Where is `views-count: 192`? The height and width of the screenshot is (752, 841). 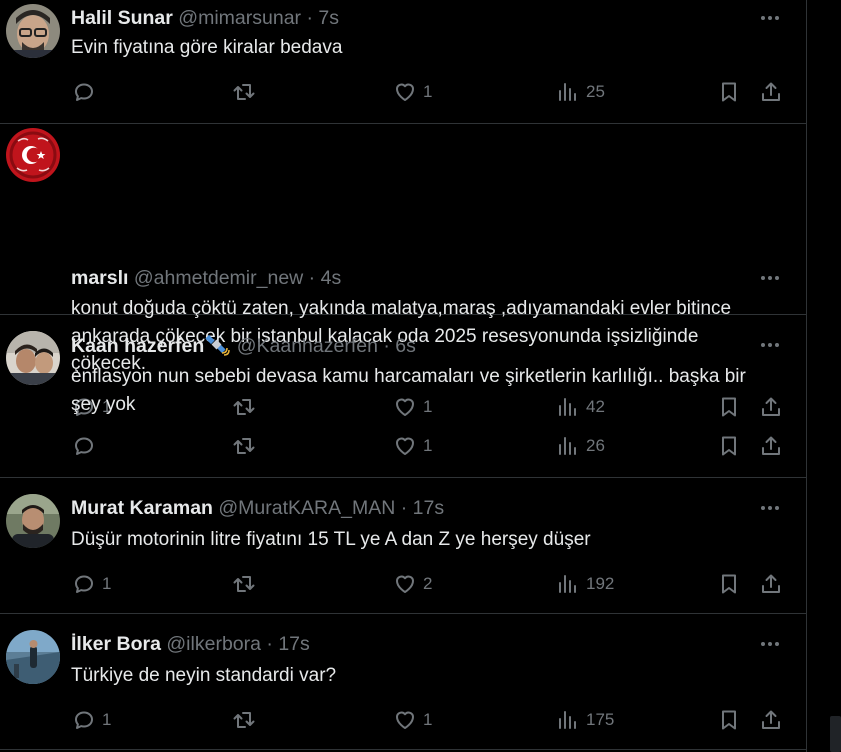
views-count: 192 is located at coordinates (600, 583).